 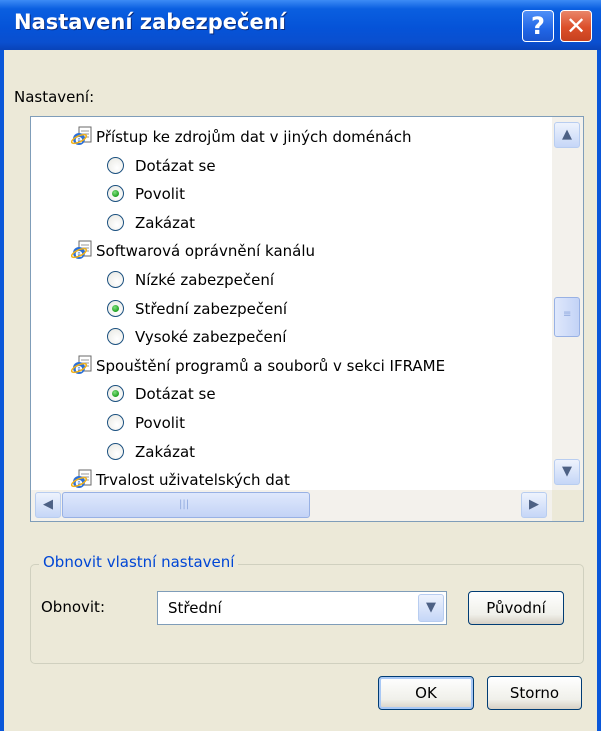 I want to click on horizontal-scroll-thumb: |||, so click(x=186, y=505).